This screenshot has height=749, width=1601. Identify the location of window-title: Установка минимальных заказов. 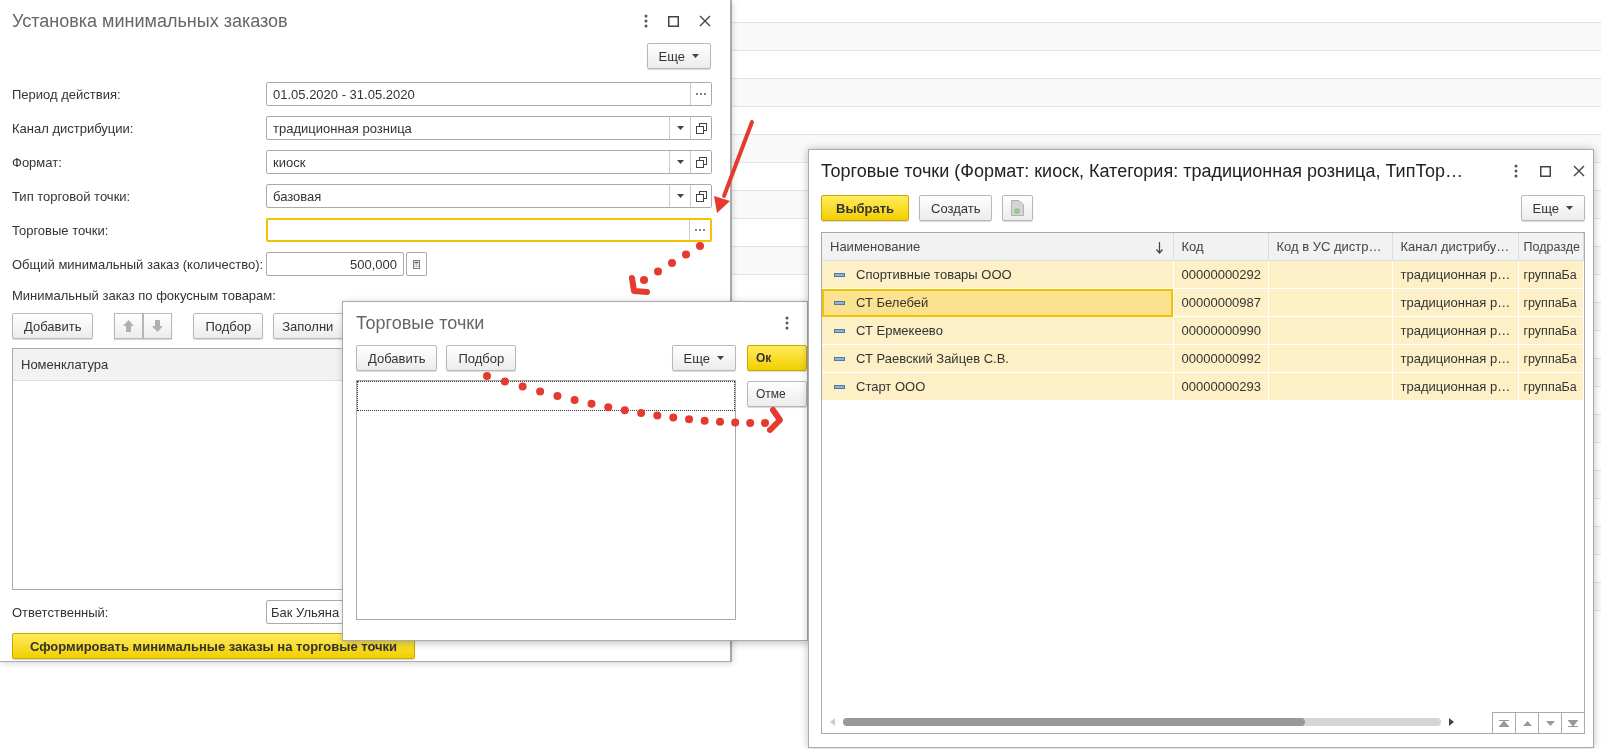
(150, 21).